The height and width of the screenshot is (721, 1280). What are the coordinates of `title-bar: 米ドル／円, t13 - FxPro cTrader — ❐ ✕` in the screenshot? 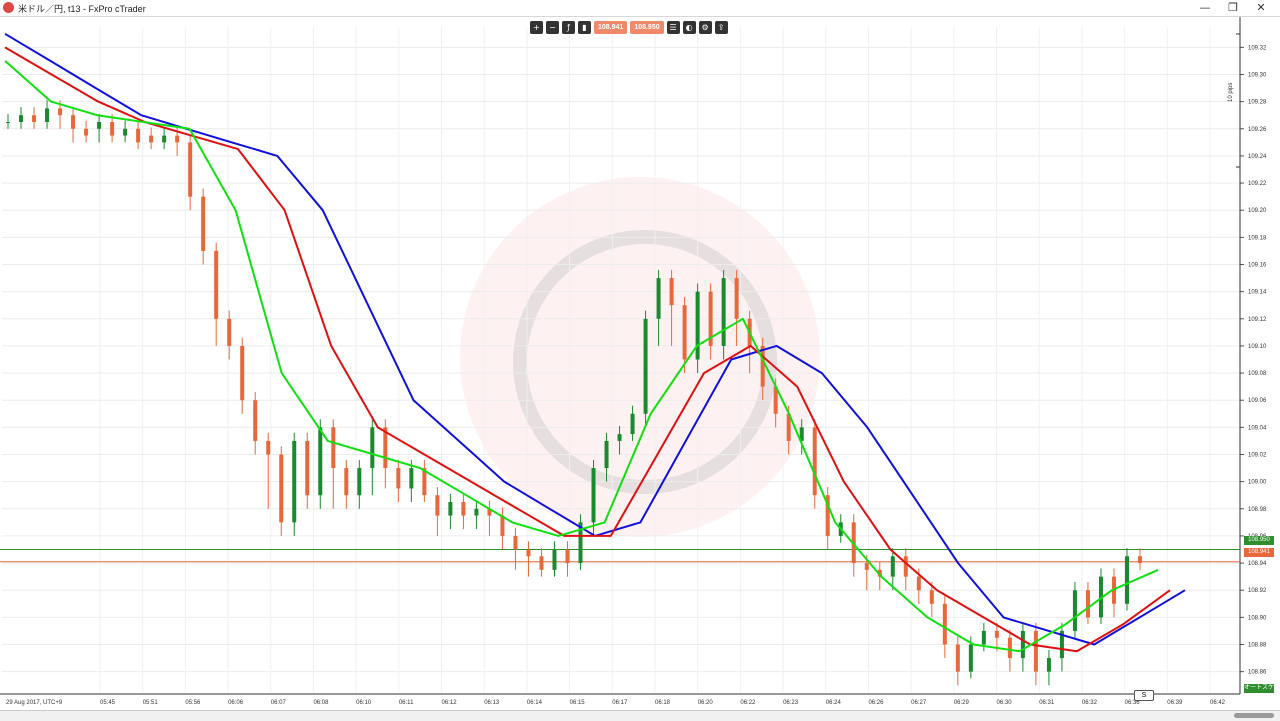 It's located at (640, 8).